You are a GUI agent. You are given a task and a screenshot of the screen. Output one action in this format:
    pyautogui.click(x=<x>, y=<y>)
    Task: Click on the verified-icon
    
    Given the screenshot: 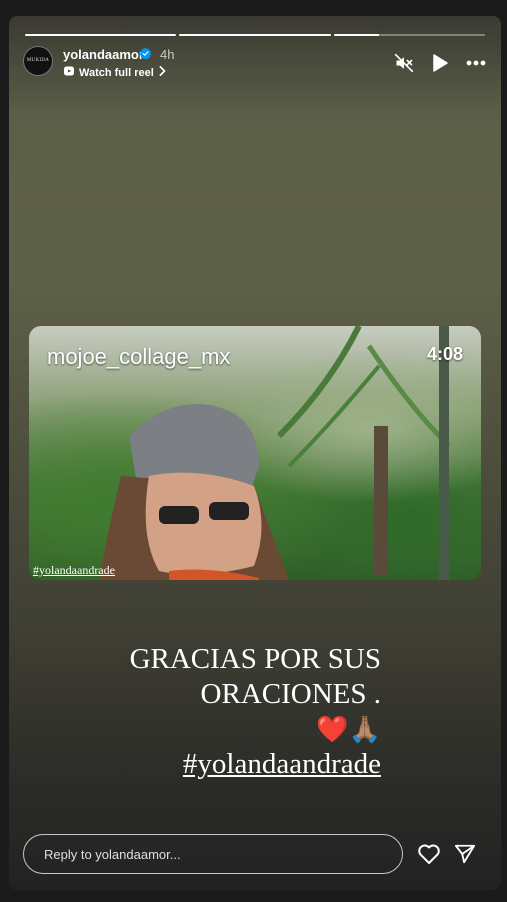 What is the action you would take?
    pyautogui.click(x=145, y=53)
    